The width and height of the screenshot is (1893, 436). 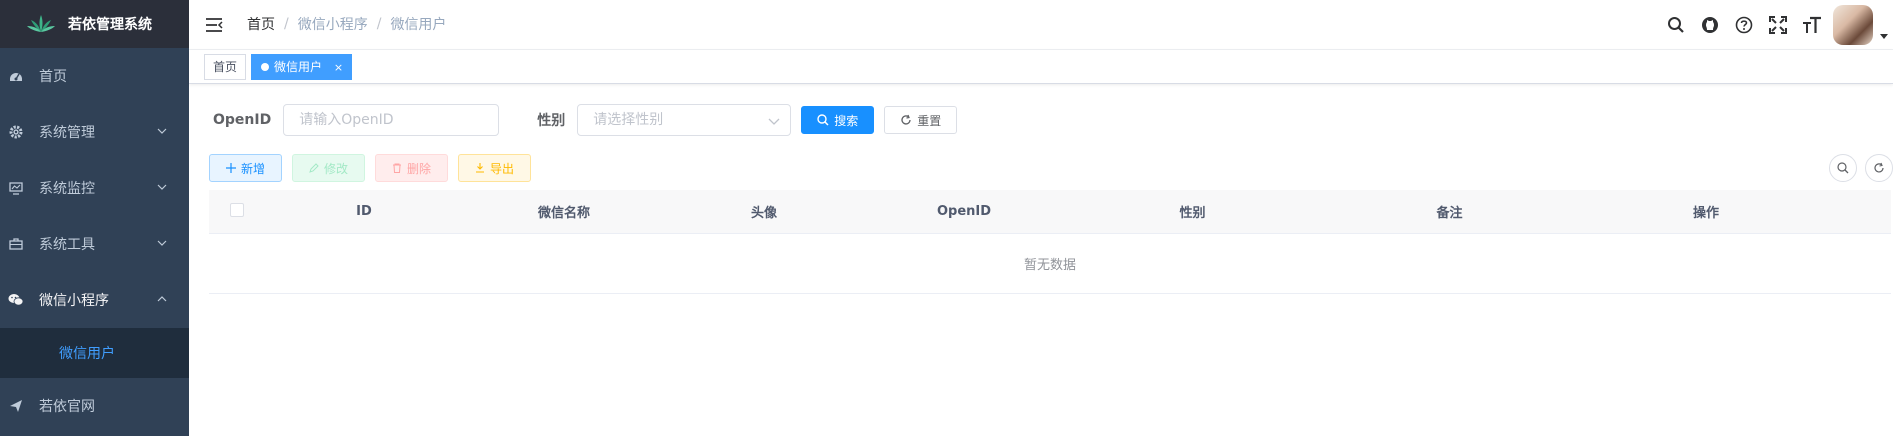 I want to click on tag-wechat-users: 微信用户 ×, so click(x=302, y=67).